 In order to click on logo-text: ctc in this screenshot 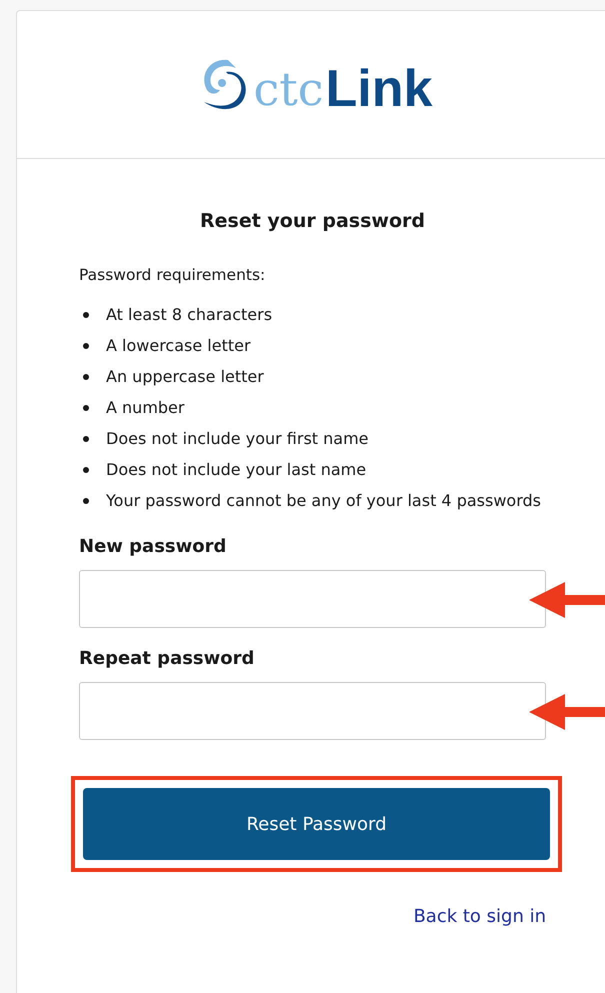, I will do `click(289, 89)`.